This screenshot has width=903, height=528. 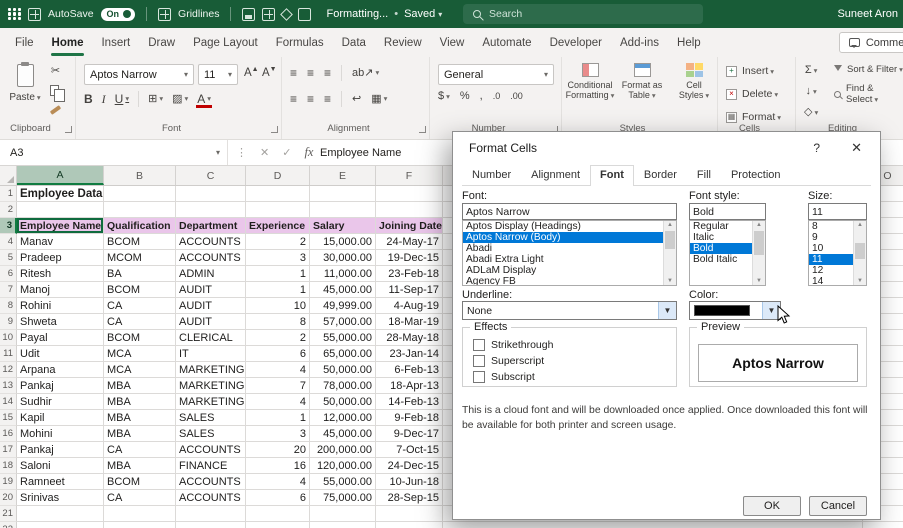 What do you see at coordinates (310, 73) in the screenshot?
I see `align-middle-icon: ≡` at bounding box center [310, 73].